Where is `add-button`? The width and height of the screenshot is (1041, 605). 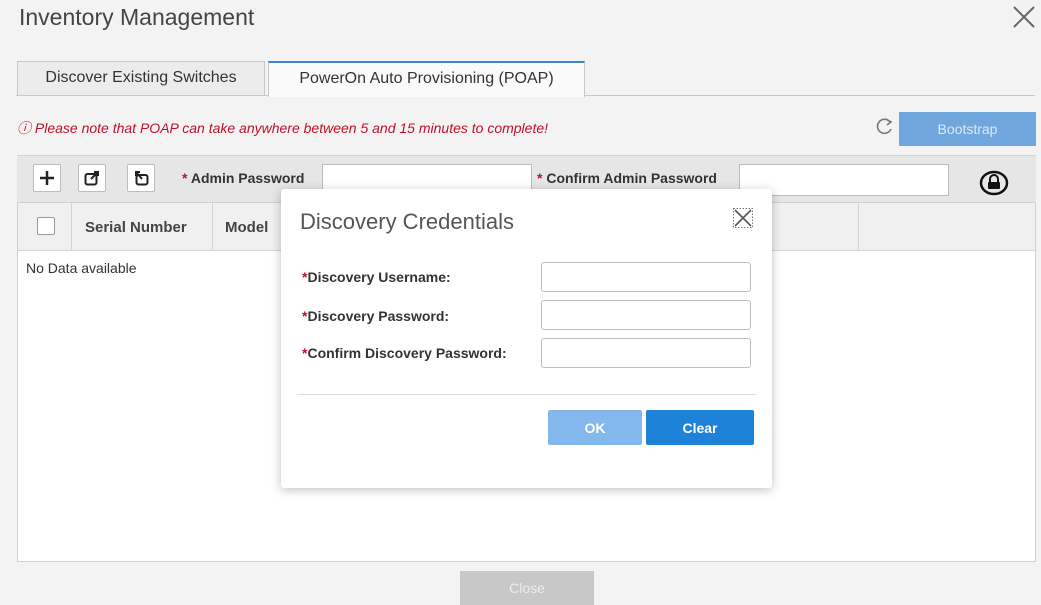 add-button is located at coordinates (47, 178).